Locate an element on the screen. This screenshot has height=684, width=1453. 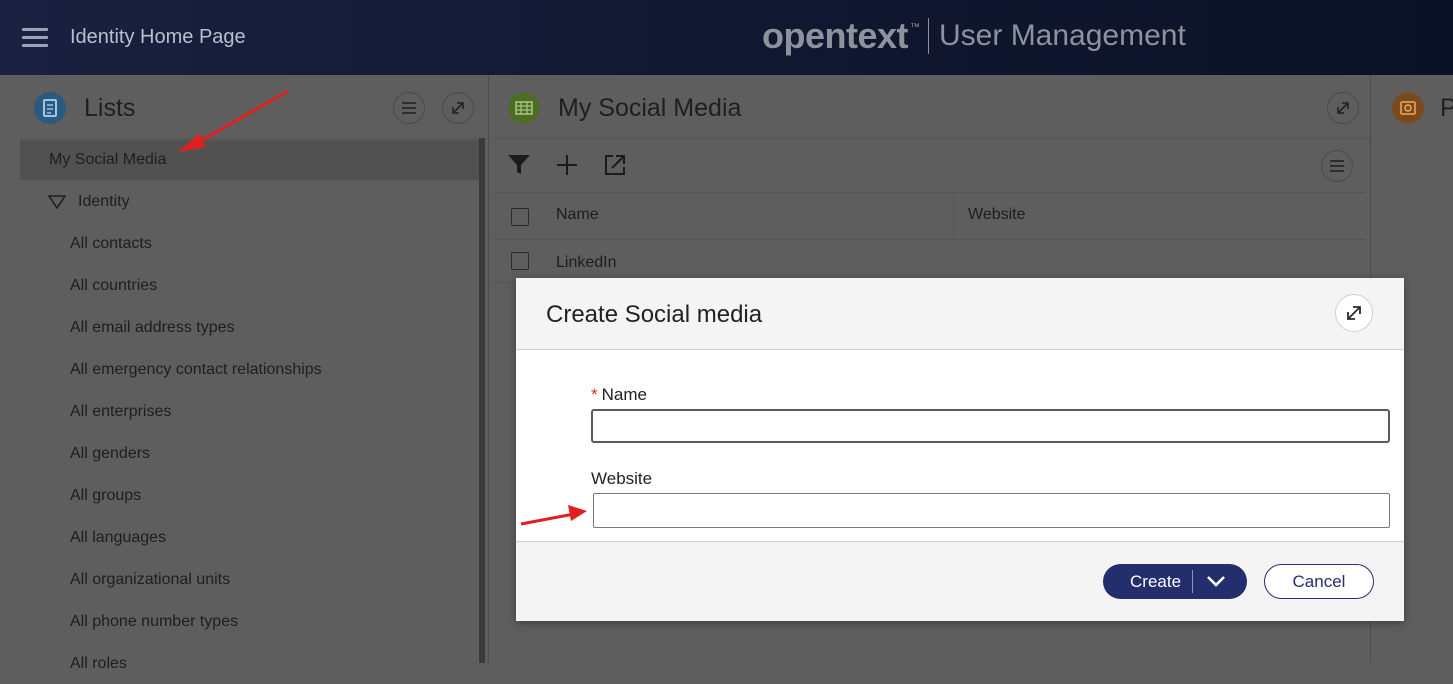
name-label: * Name is located at coordinates (619, 395).